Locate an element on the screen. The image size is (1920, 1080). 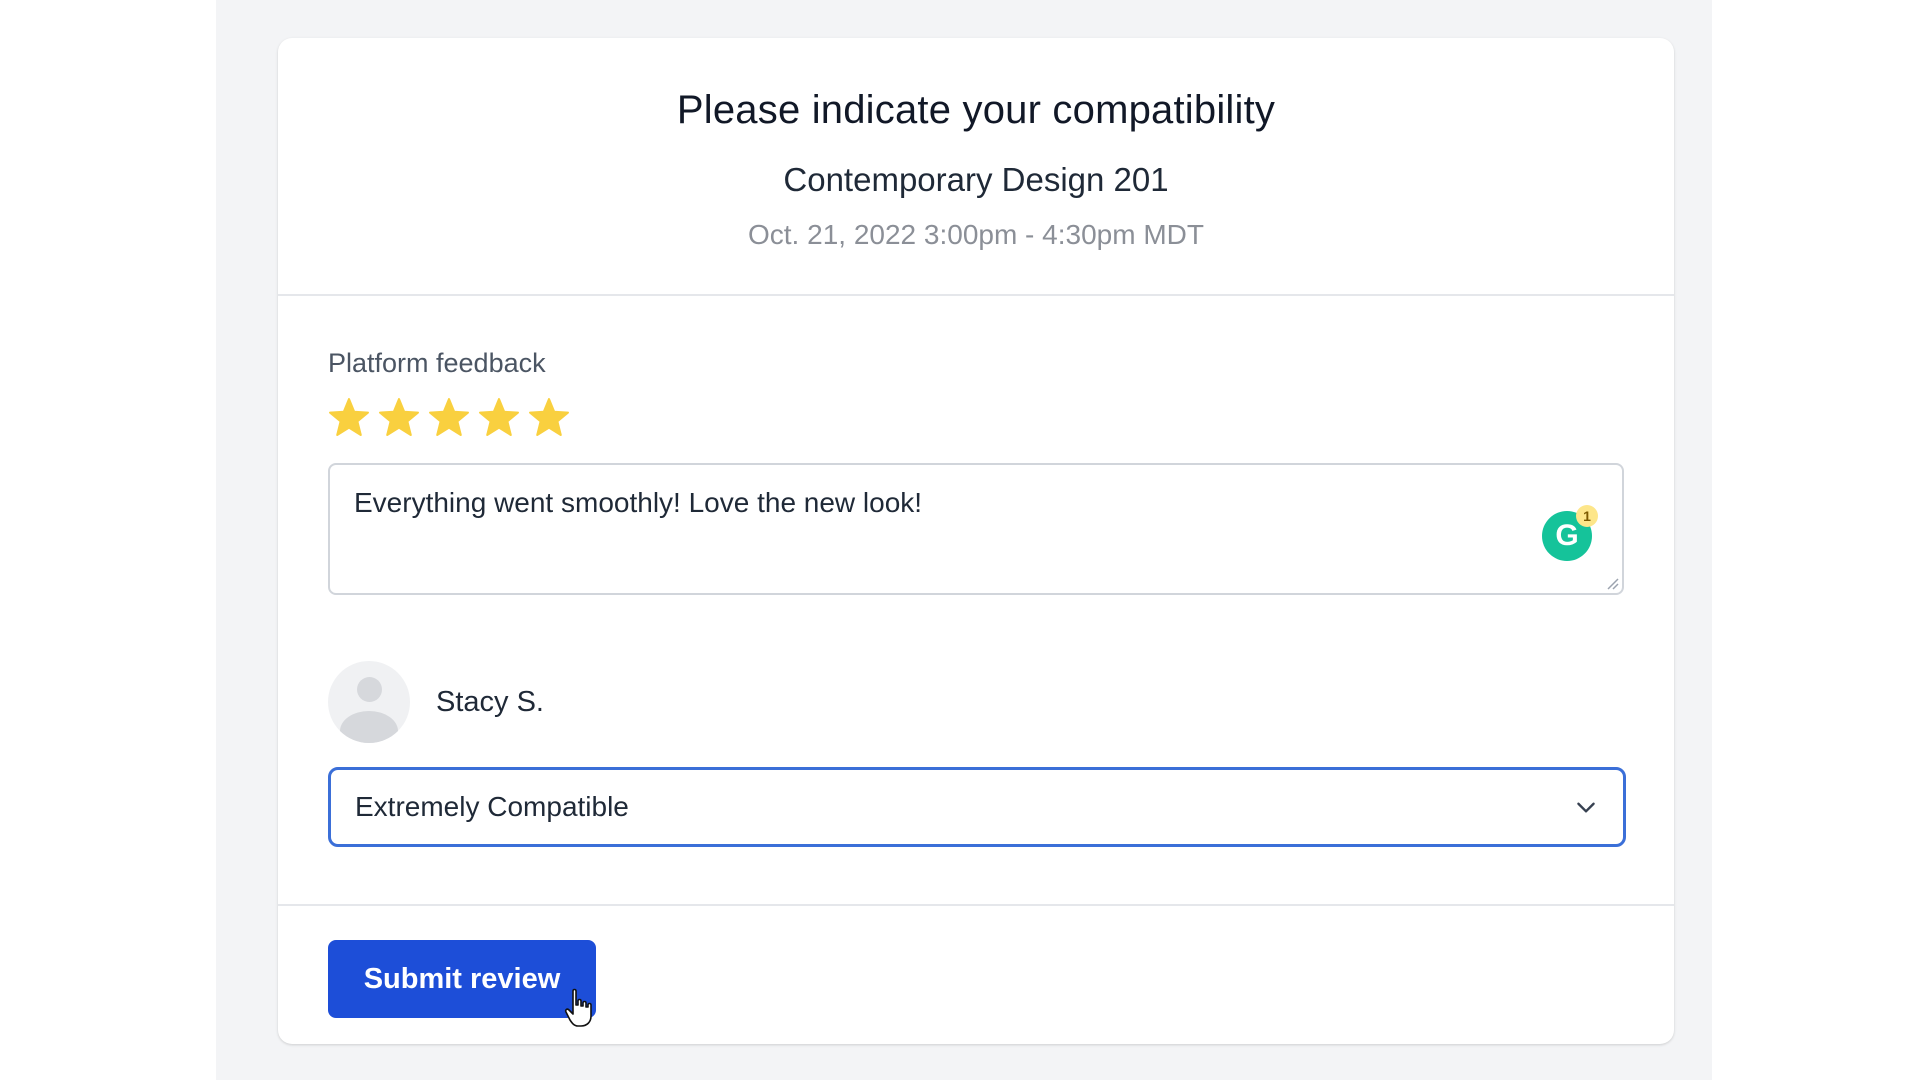
course-title: Contemporary Design 201 is located at coordinates (976, 179).